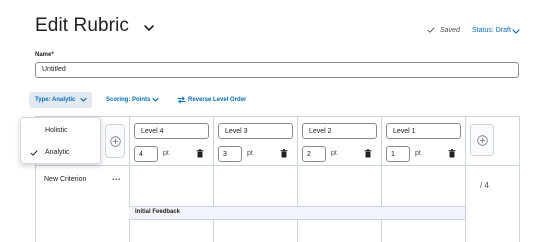 This screenshot has height=242, width=535. What do you see at coordinates (484, 185) in the screenshot?
I see `criterion-points-total: / 4` at bounding box center [484, 185].